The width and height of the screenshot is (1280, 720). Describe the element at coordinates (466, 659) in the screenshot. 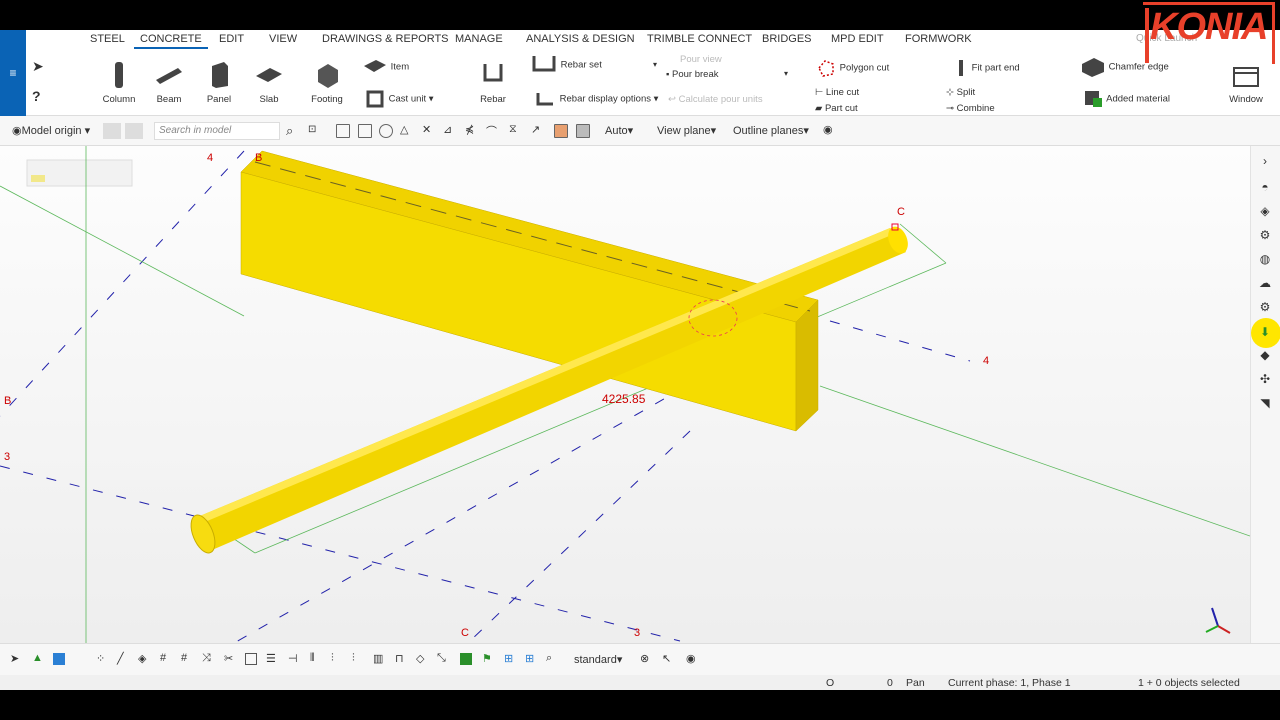

I see `select-pour-icon` at that location.